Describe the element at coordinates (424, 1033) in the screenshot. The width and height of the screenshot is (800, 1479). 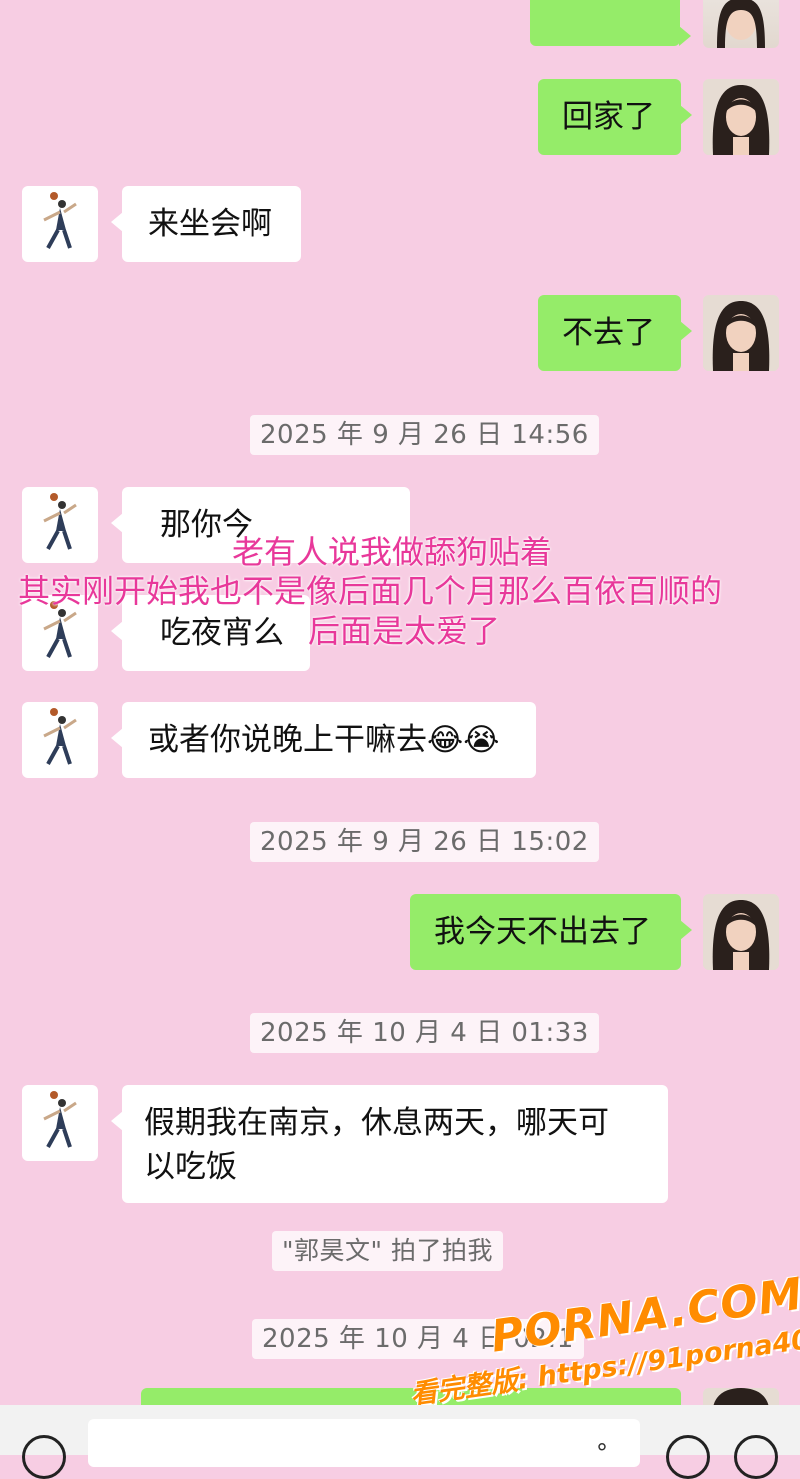
I see `timestamp: 2025 年 10 月 4 日 01:33` at that location.